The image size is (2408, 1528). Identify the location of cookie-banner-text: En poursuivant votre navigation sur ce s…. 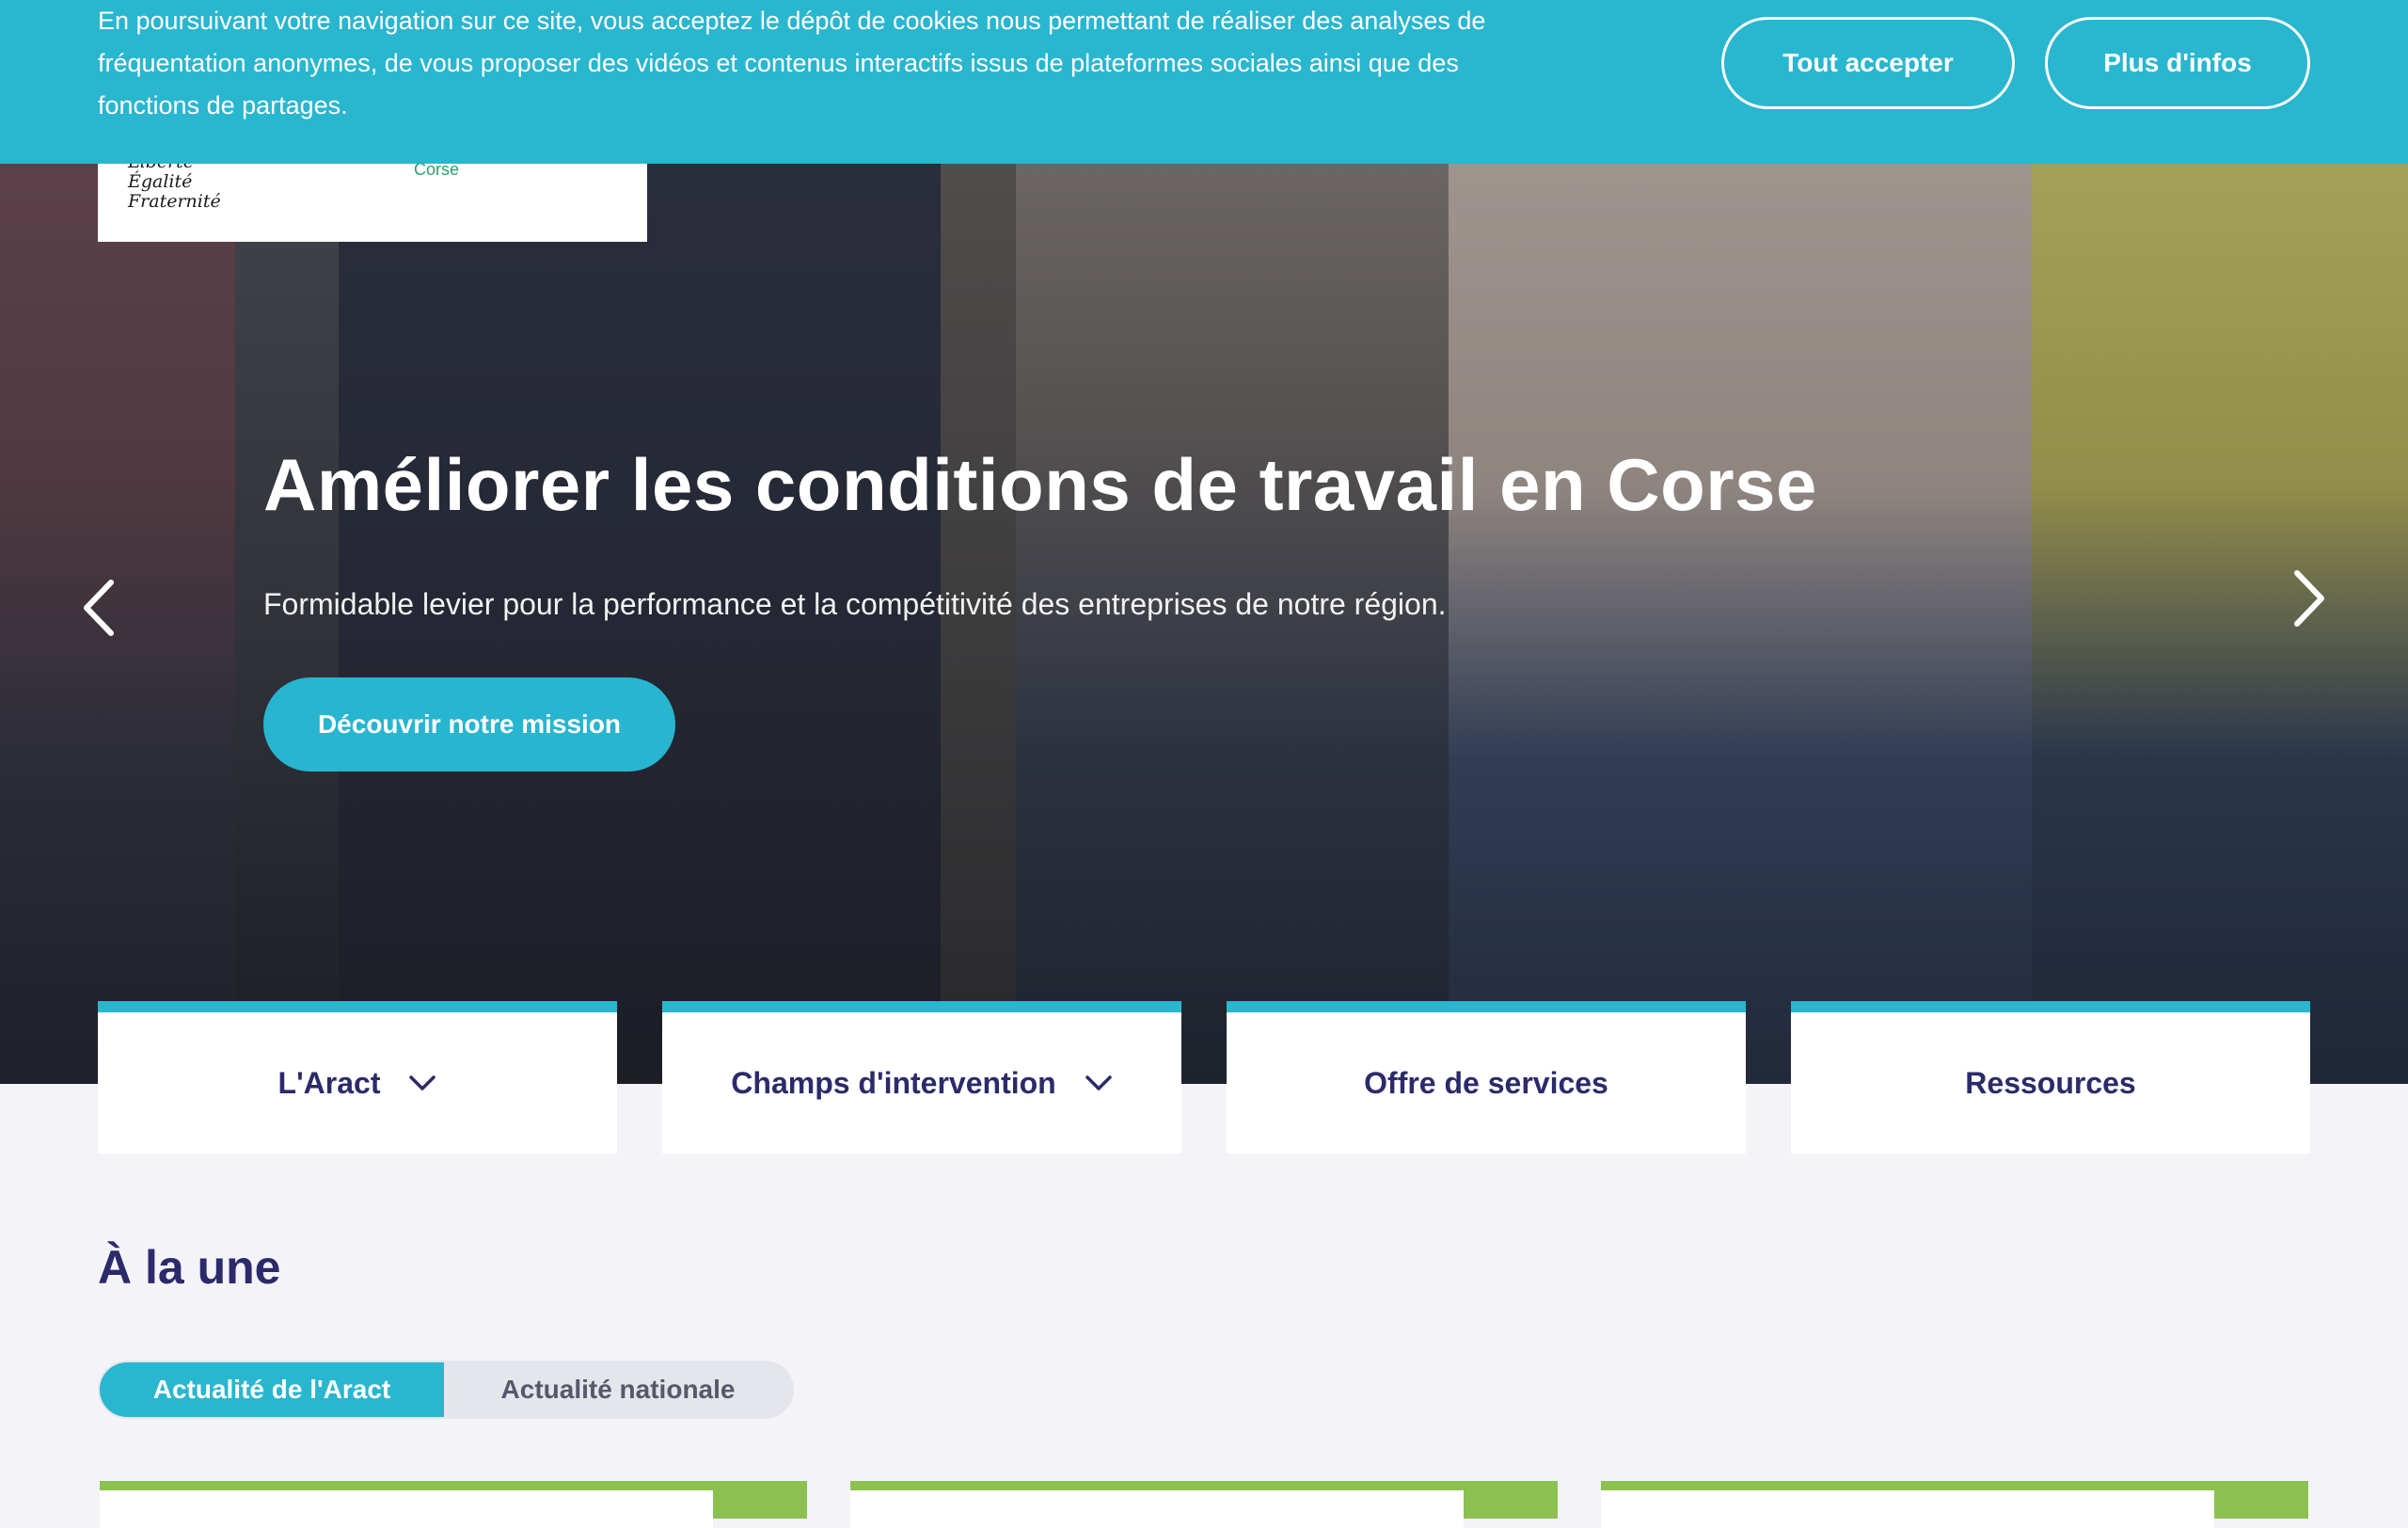
(792, 63).